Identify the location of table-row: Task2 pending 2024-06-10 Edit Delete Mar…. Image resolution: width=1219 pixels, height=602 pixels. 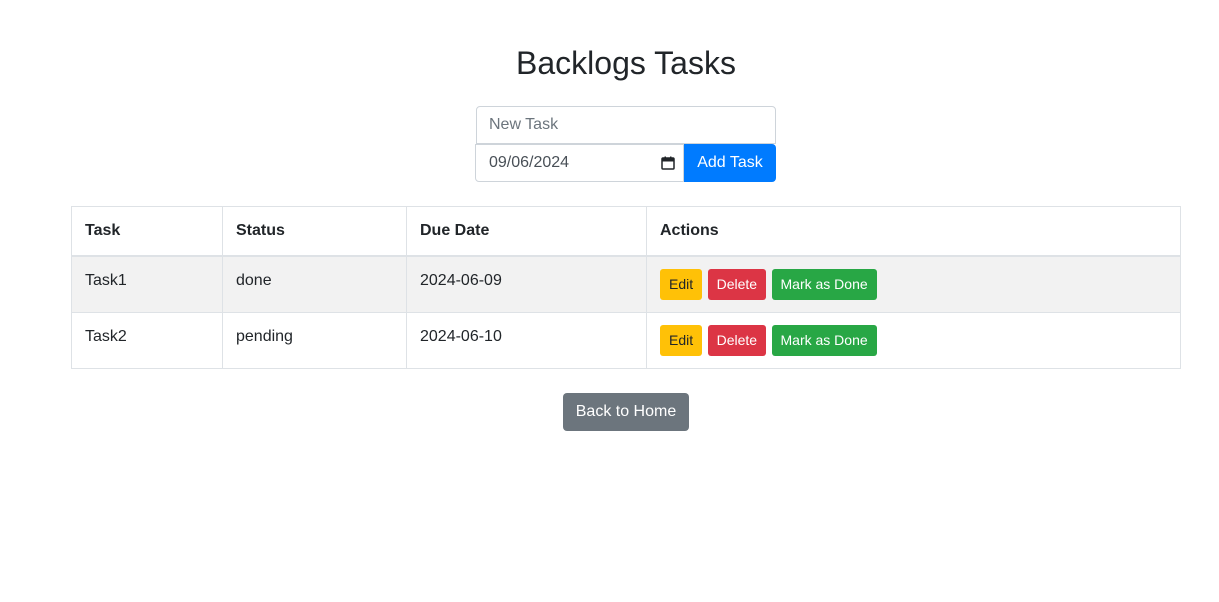
(626, 340).